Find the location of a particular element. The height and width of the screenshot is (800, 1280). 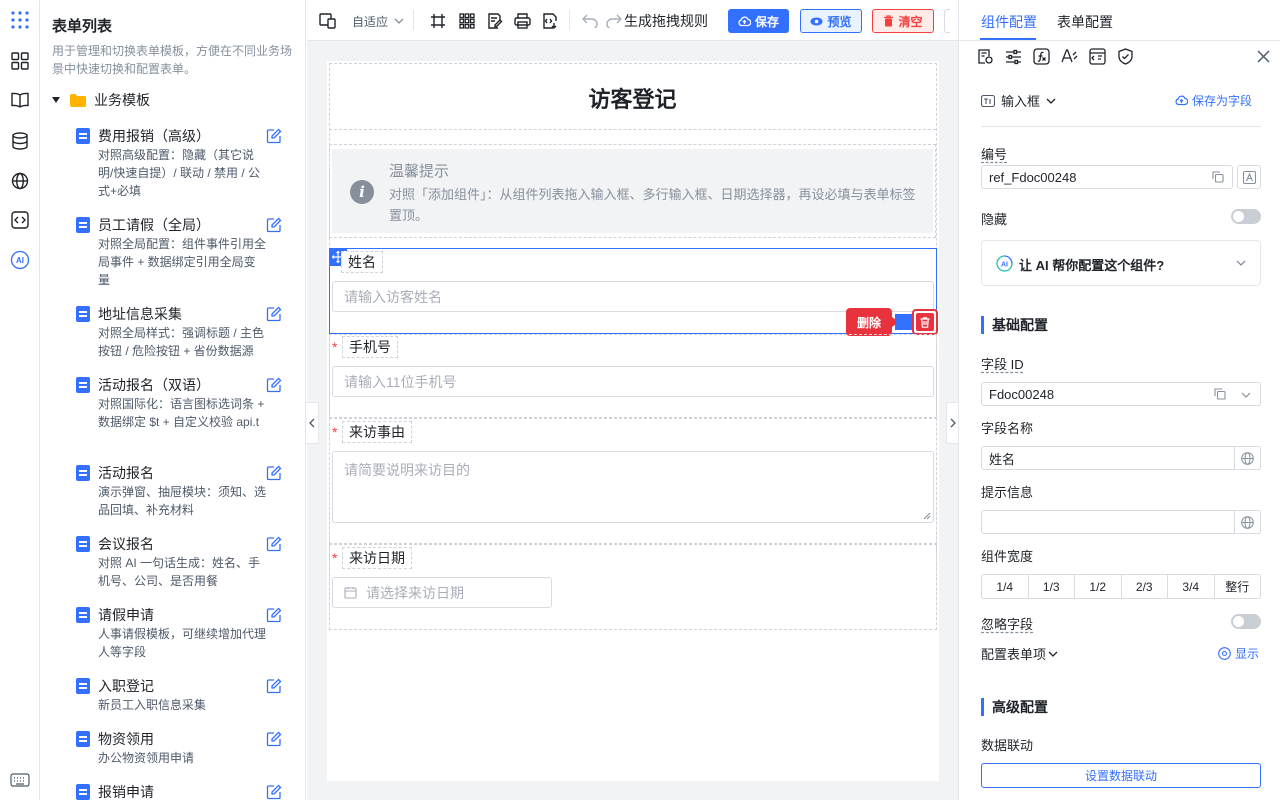

print-icon is located at coordinates (522, 21).